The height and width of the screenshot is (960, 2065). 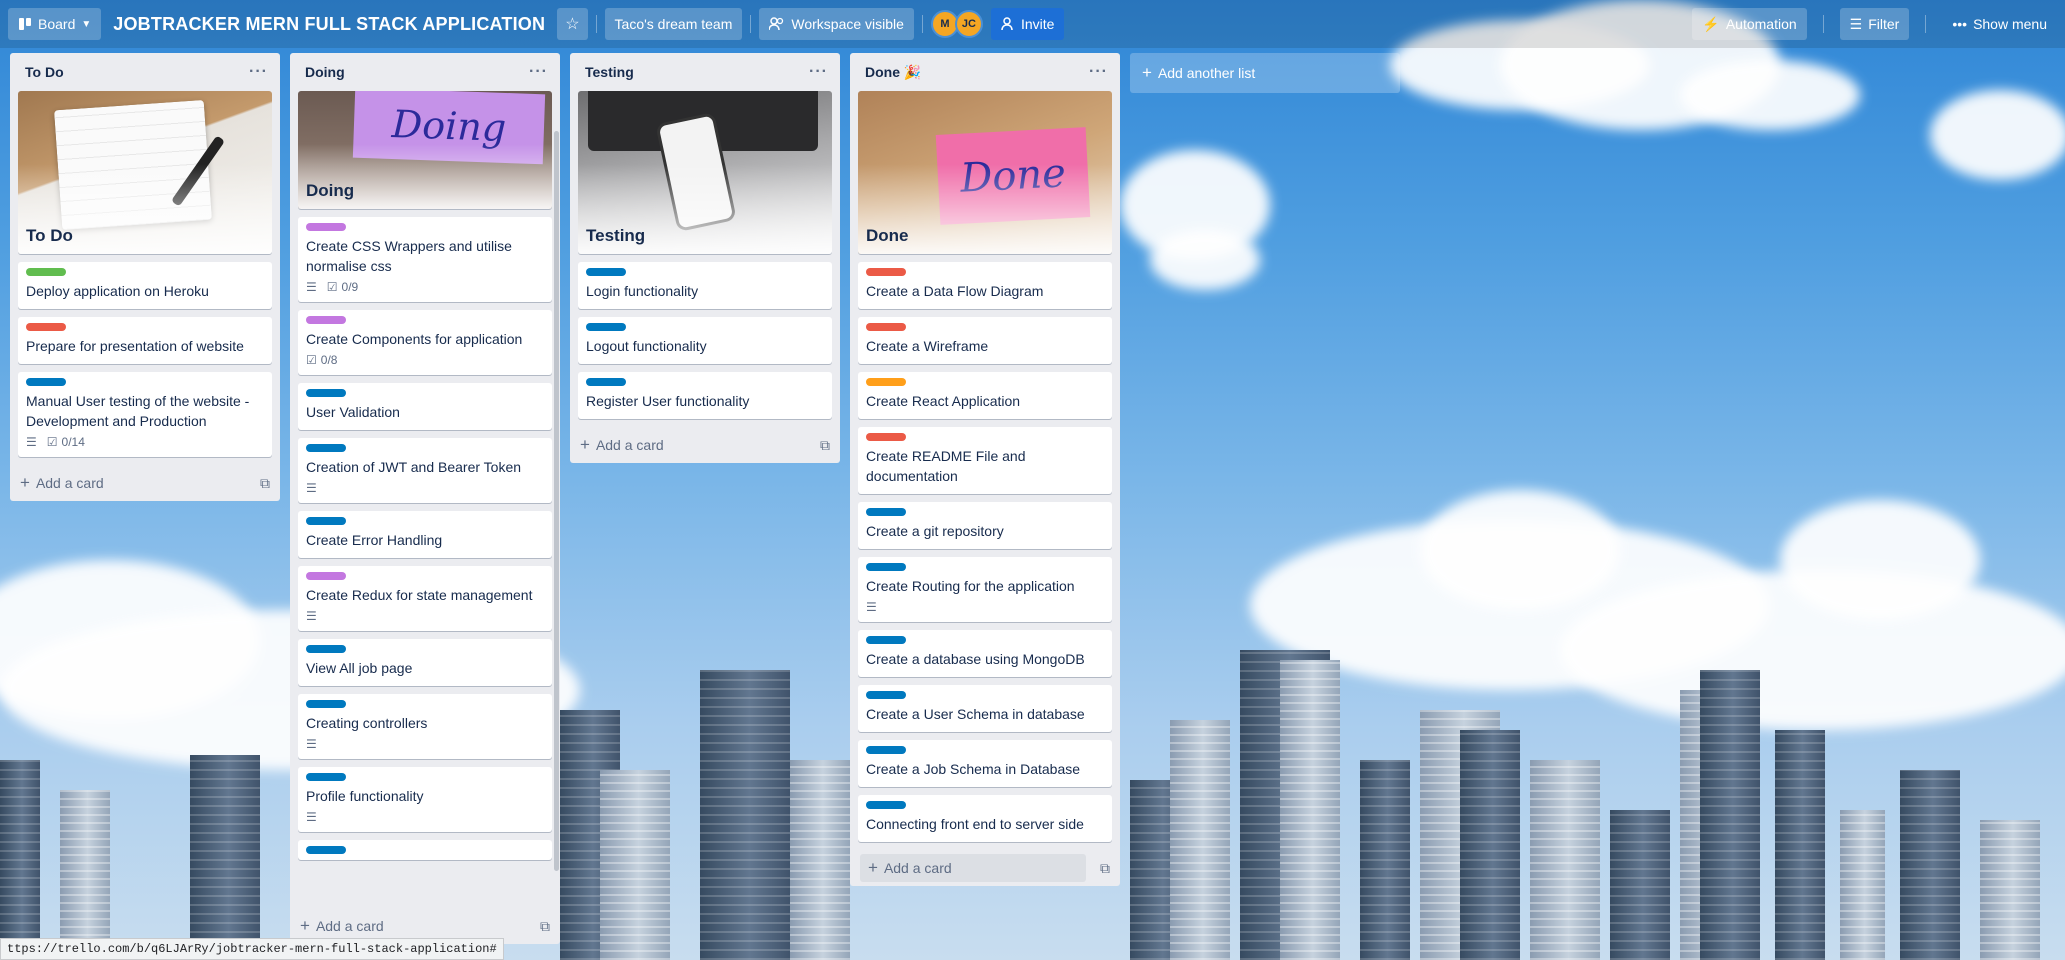 I want to click on list-header: Testing ···, so click(x=705, y=72).